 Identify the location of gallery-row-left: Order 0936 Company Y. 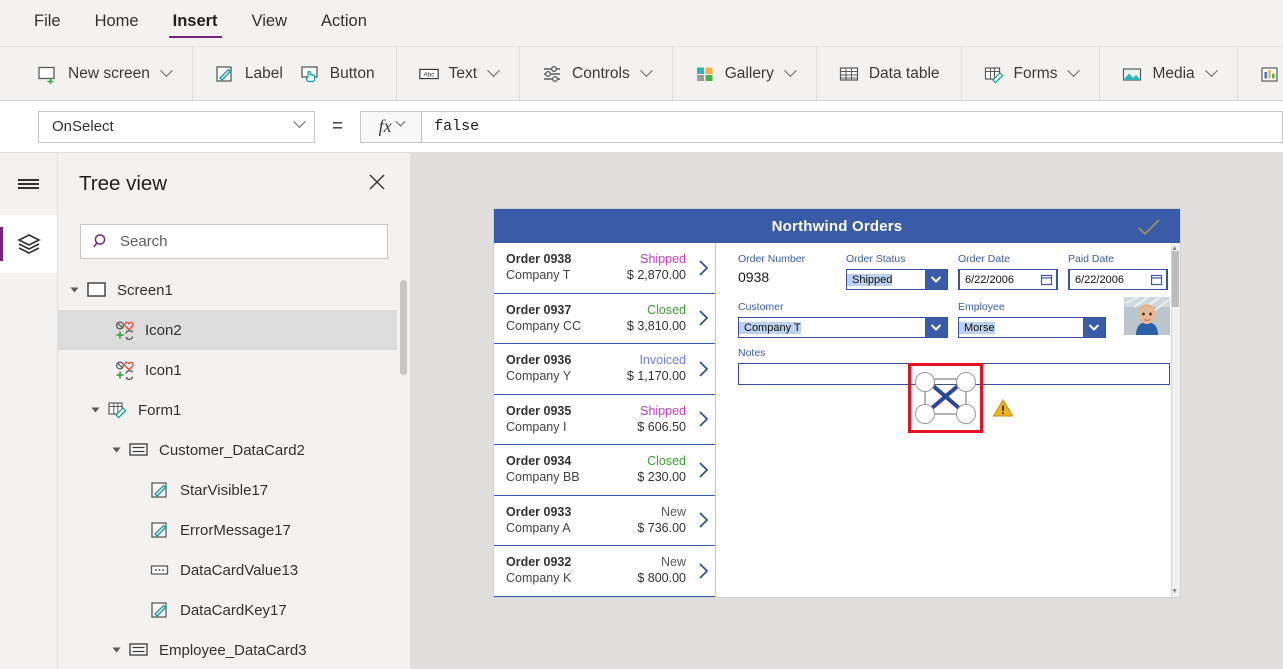
(566, 368).